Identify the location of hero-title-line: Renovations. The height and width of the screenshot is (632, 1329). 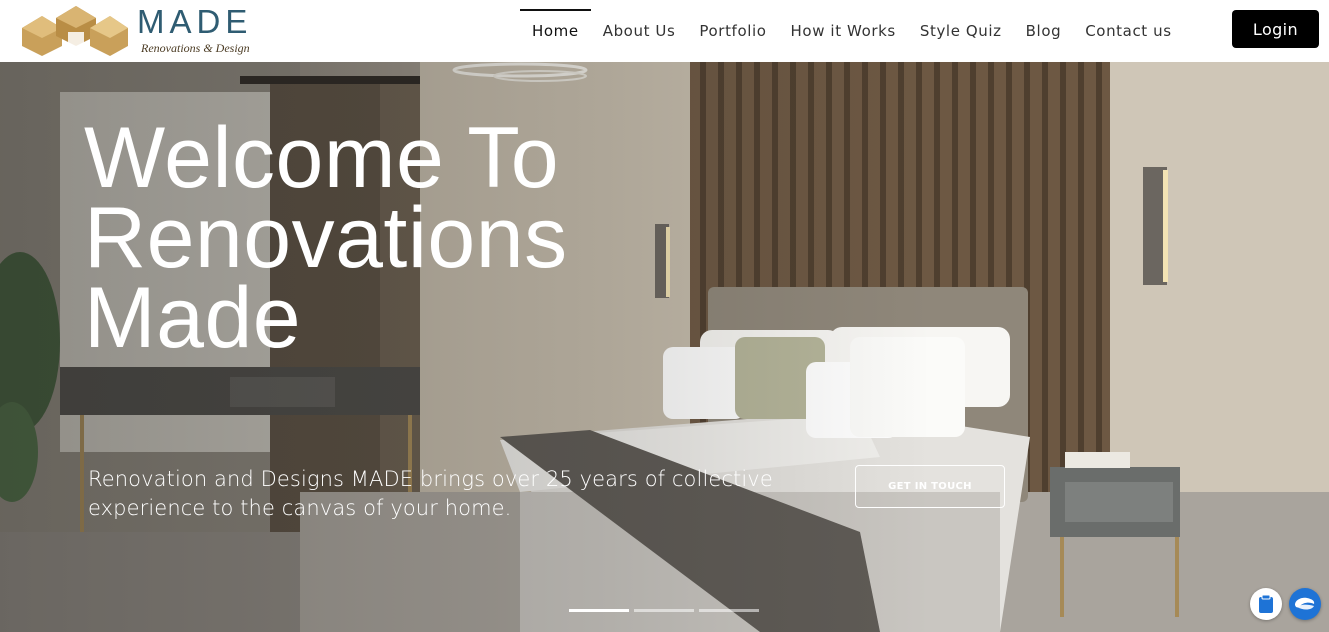
(326, 238).